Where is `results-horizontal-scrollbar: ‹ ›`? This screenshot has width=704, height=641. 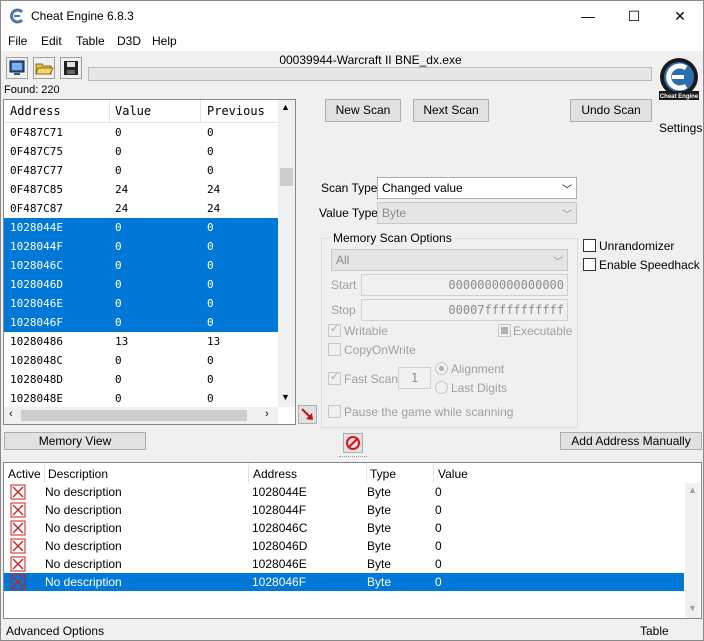 results-horizontal-scrollbar: ‹ › is located at coordinates (141, 415).